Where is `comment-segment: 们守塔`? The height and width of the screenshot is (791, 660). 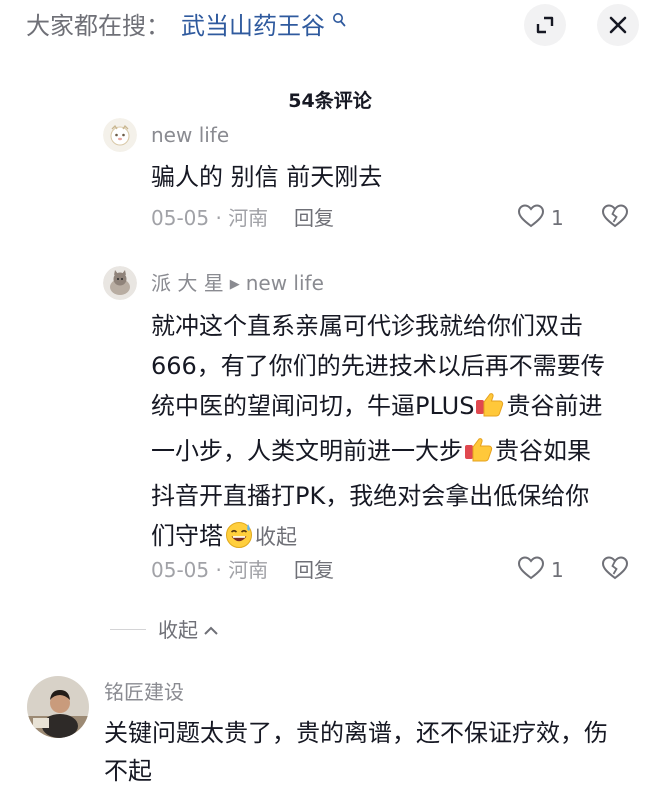 comment-segment: 们守塔 is located at coordinates (187, 536).